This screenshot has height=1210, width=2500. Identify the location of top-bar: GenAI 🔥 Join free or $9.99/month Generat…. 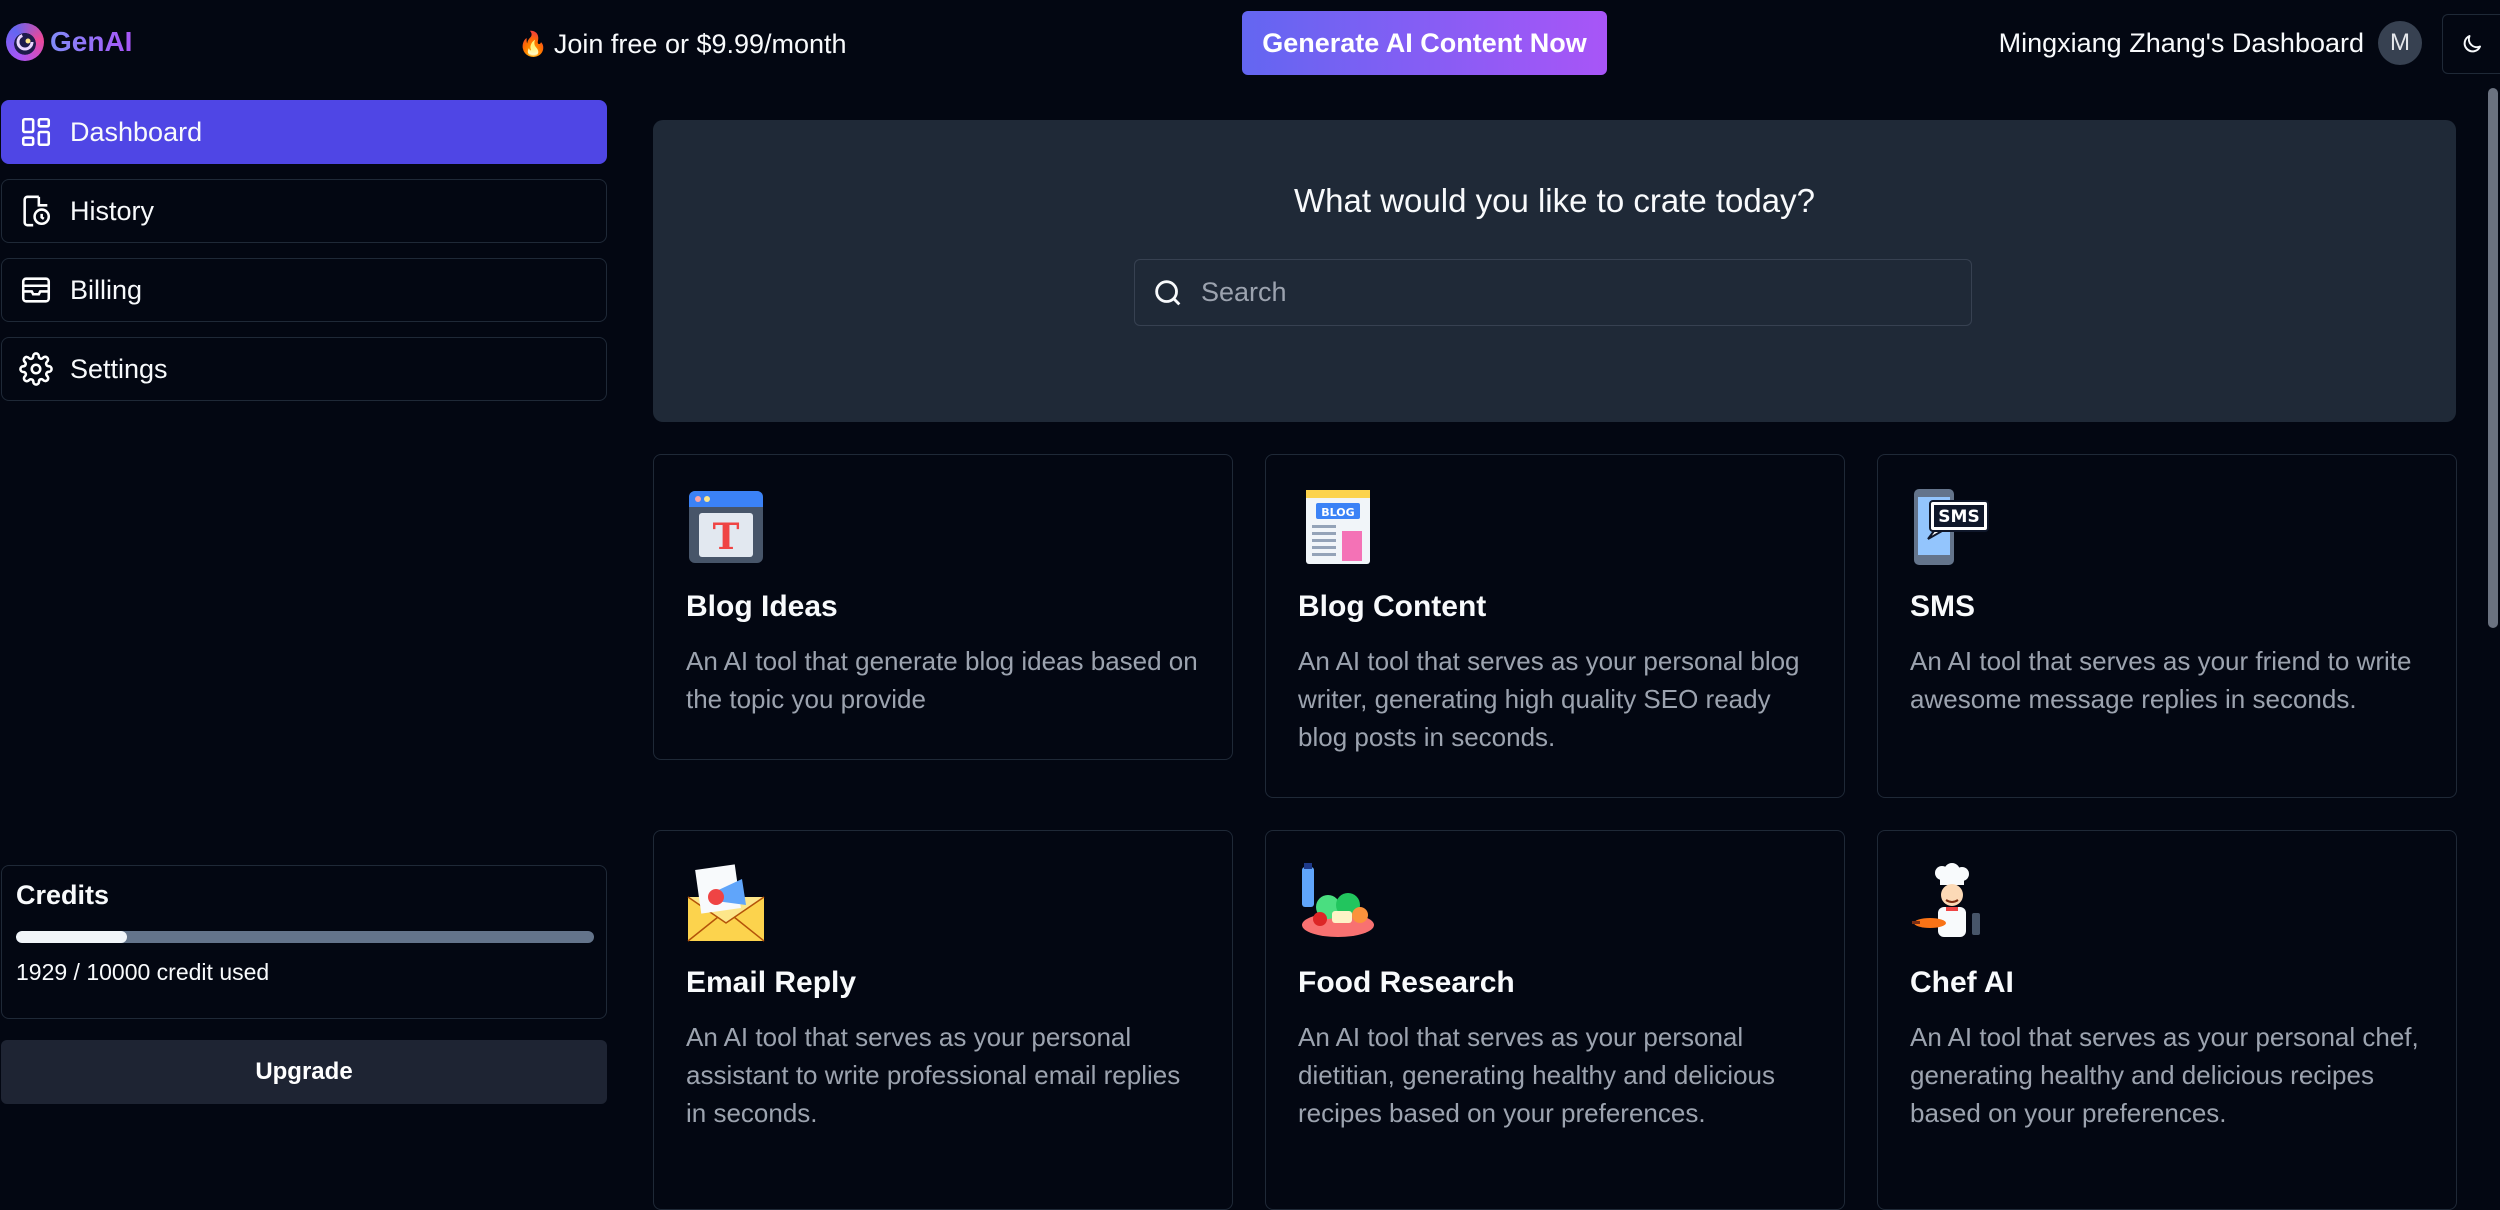
(1250, 43).